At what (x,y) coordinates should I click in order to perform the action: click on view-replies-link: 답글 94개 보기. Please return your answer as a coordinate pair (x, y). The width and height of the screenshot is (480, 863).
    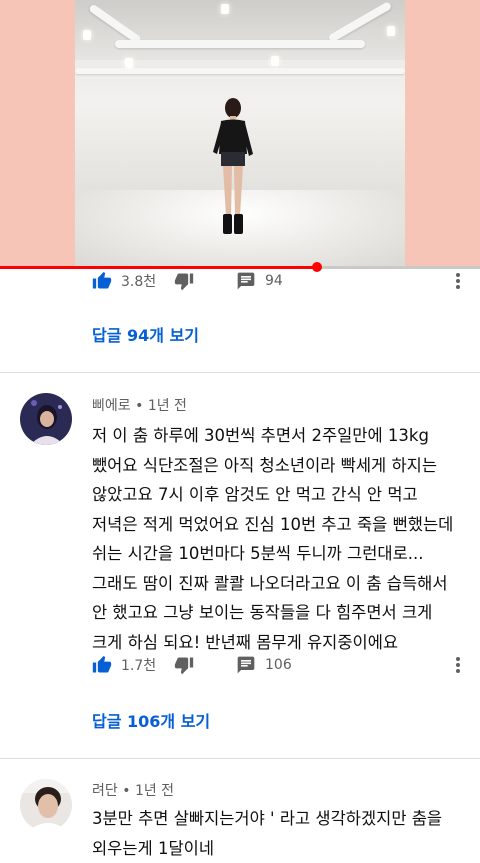
    Looking at the image, I should click on (145, 334).